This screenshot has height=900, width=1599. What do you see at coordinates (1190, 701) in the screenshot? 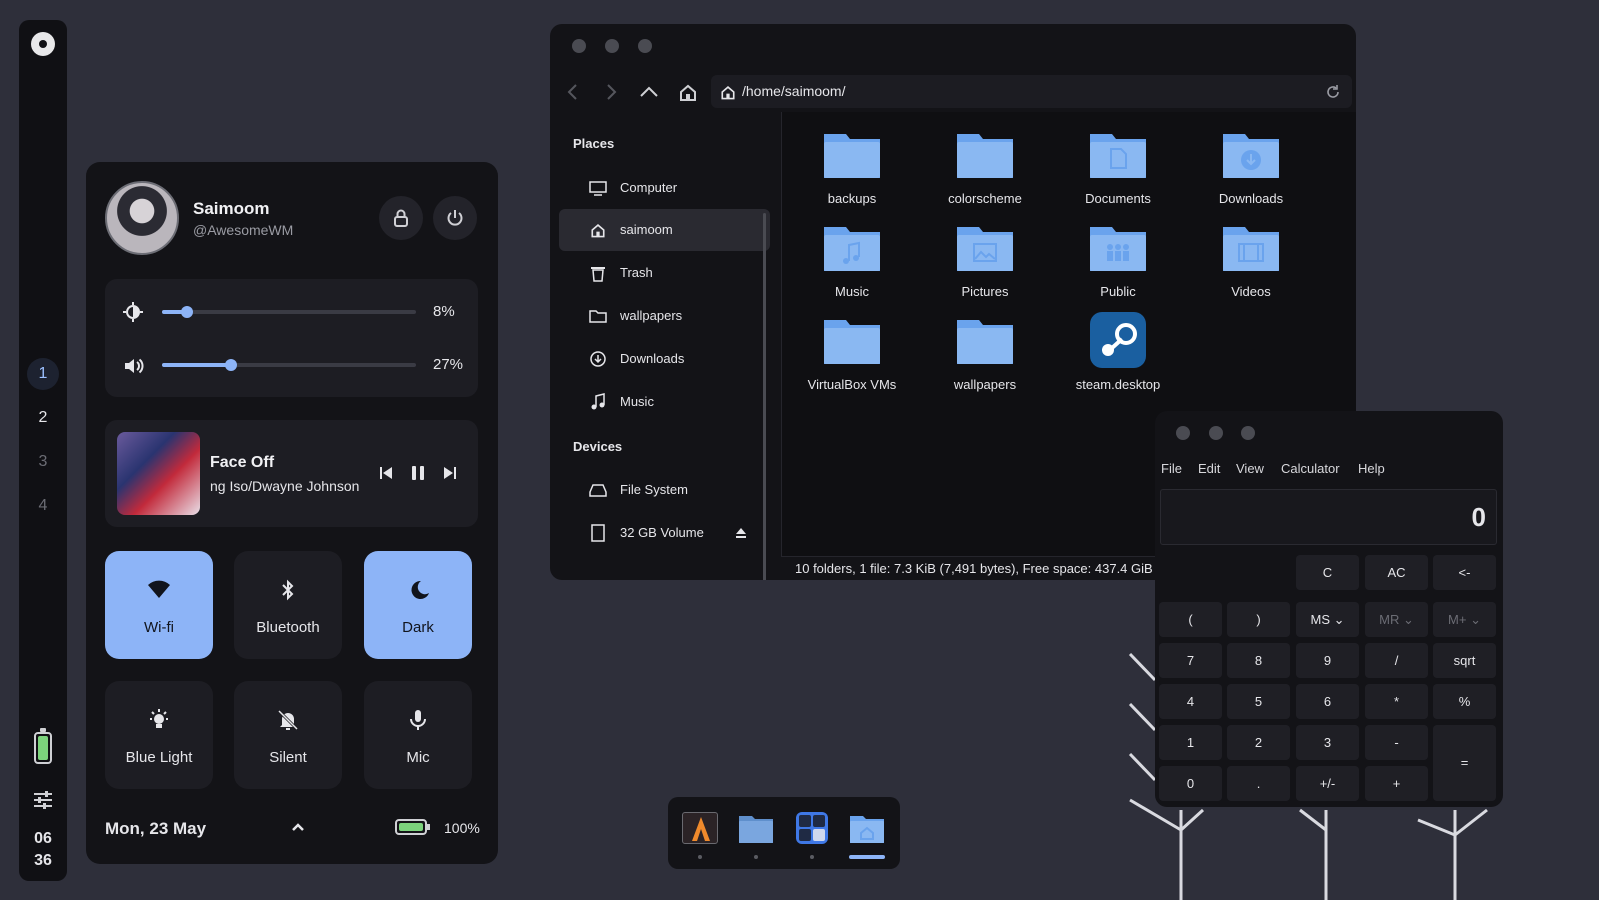
I see `key-4: 4` at bounding box center [1190, 701].